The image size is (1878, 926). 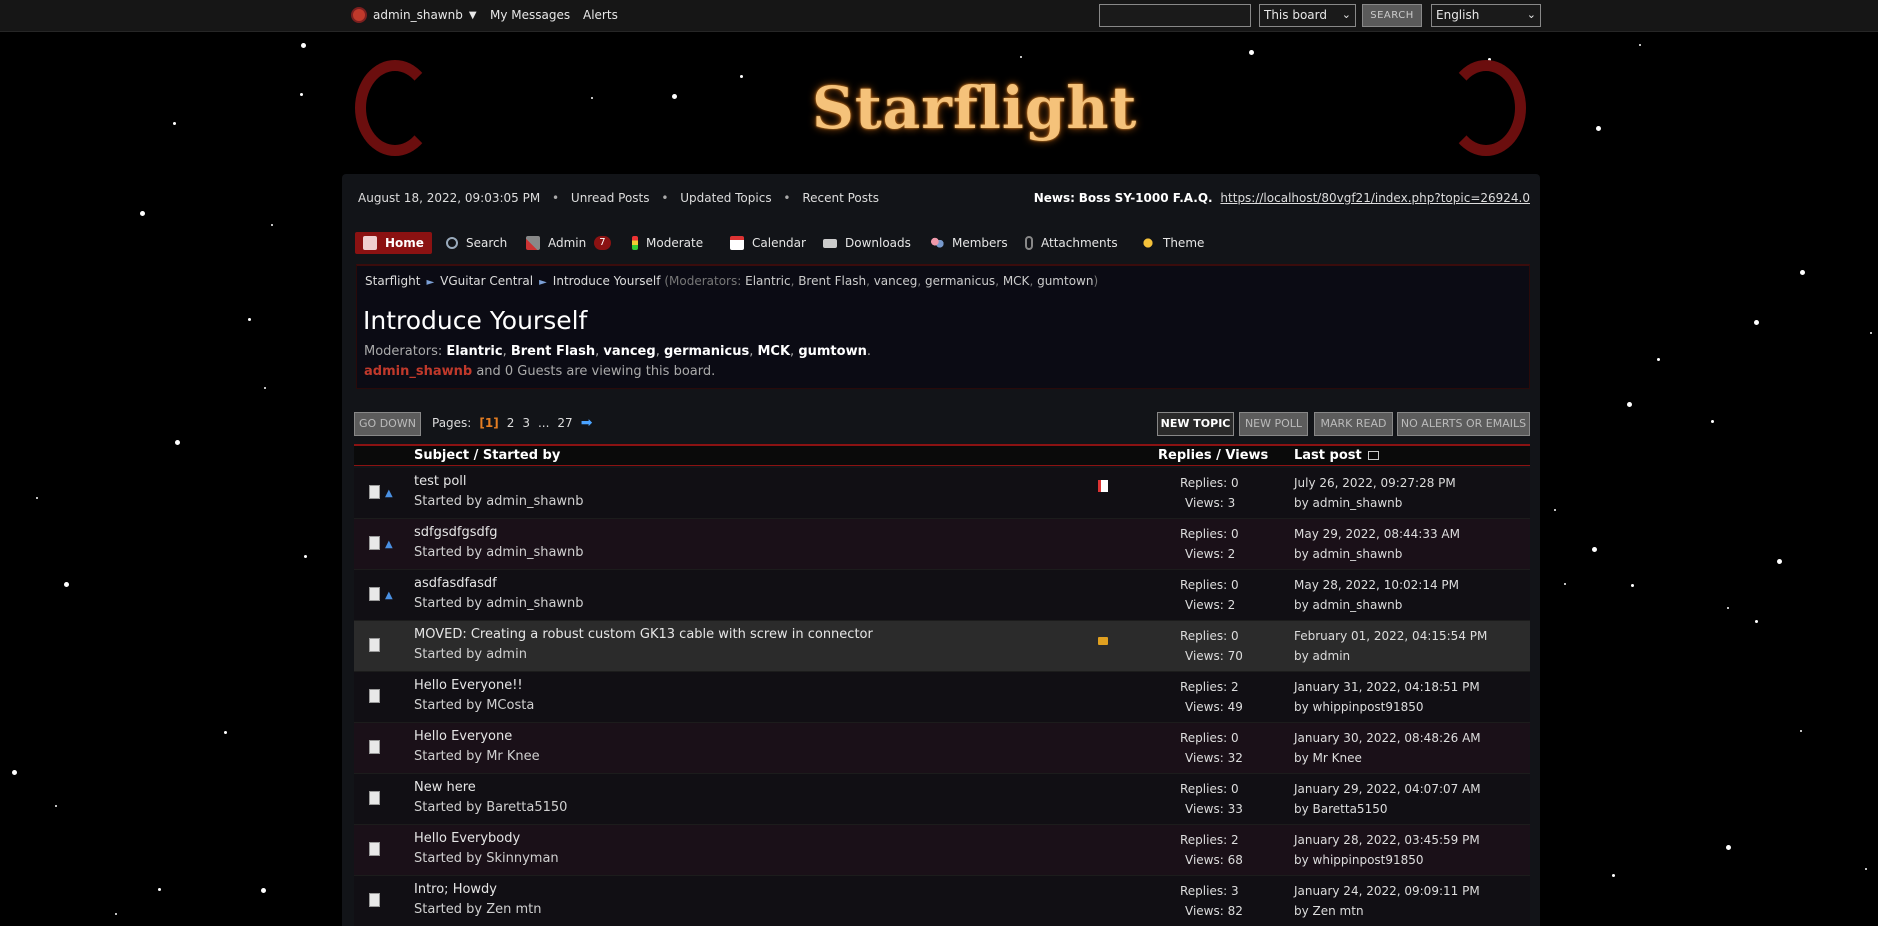 What do you see at coordinates (486, 281) in the screenshot?
I see `breadcrumb-vguitar-central: VGuitar Central` at bounding box center [486, 281].